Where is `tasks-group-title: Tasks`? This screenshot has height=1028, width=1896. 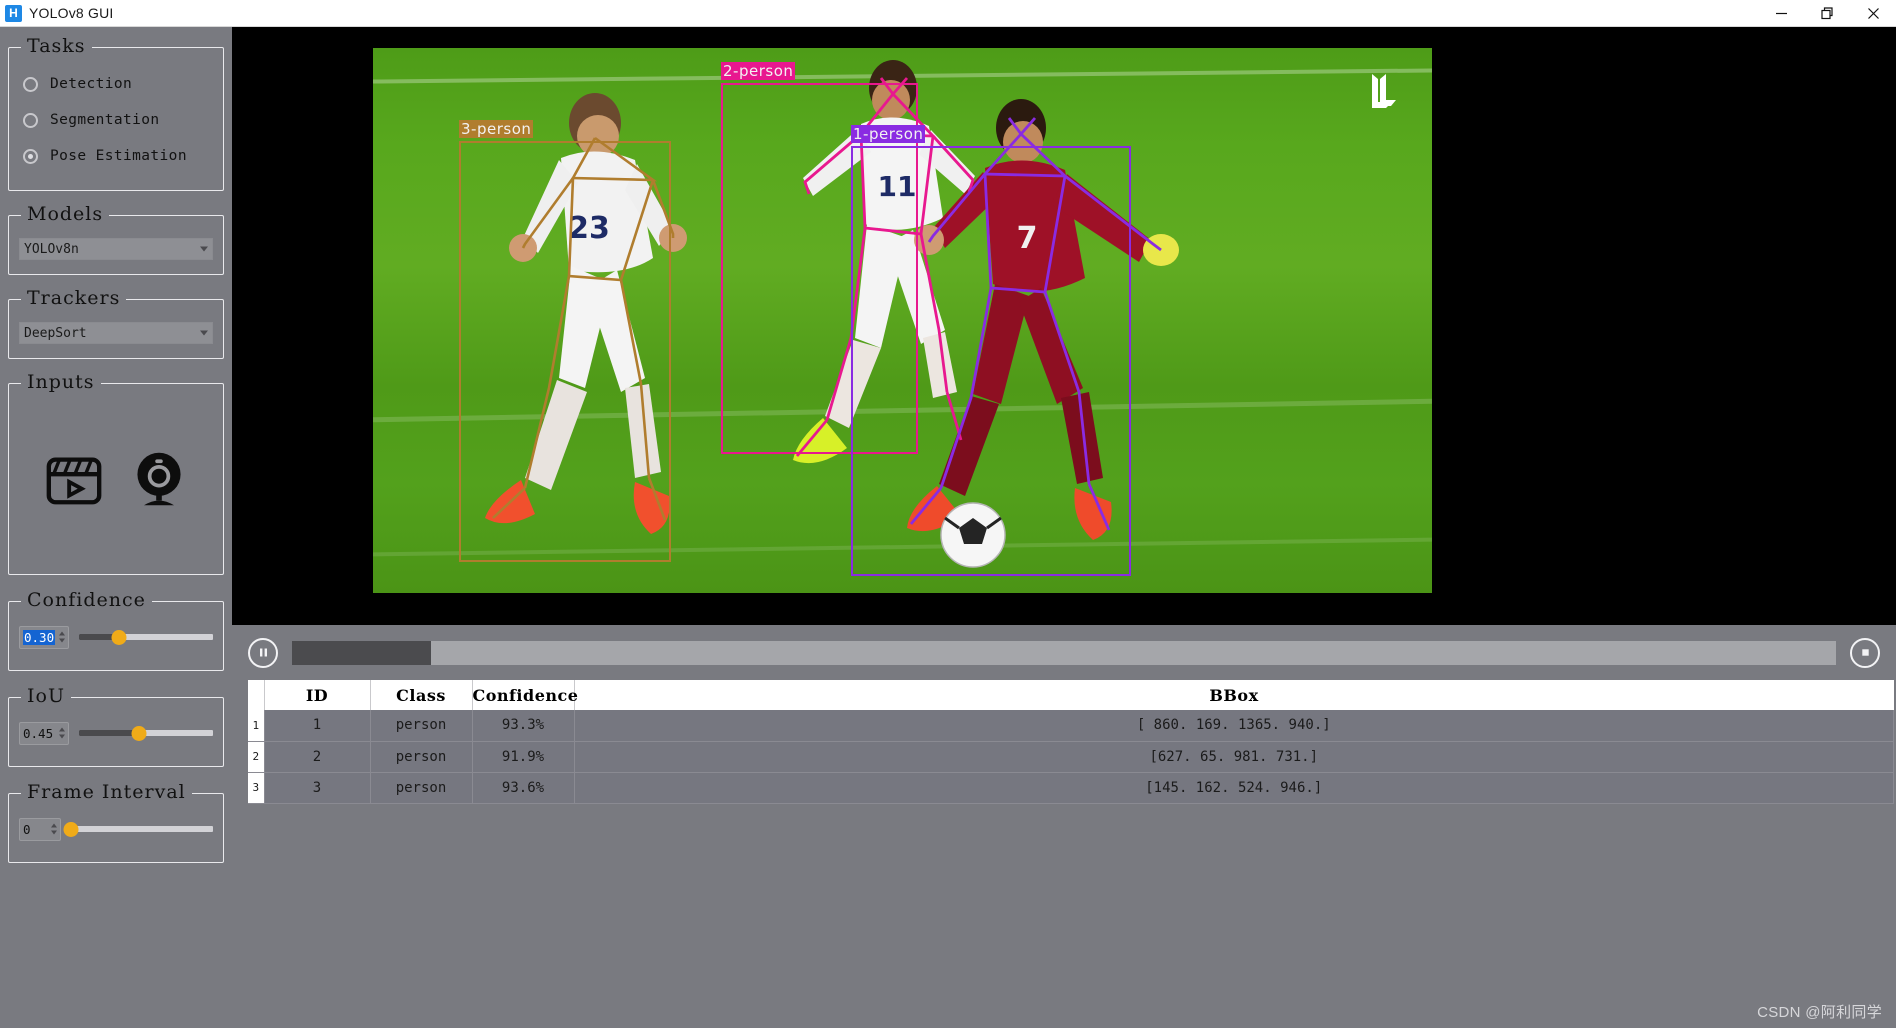 tasks-group-title: Tasks is located at coordinates (56, 46).